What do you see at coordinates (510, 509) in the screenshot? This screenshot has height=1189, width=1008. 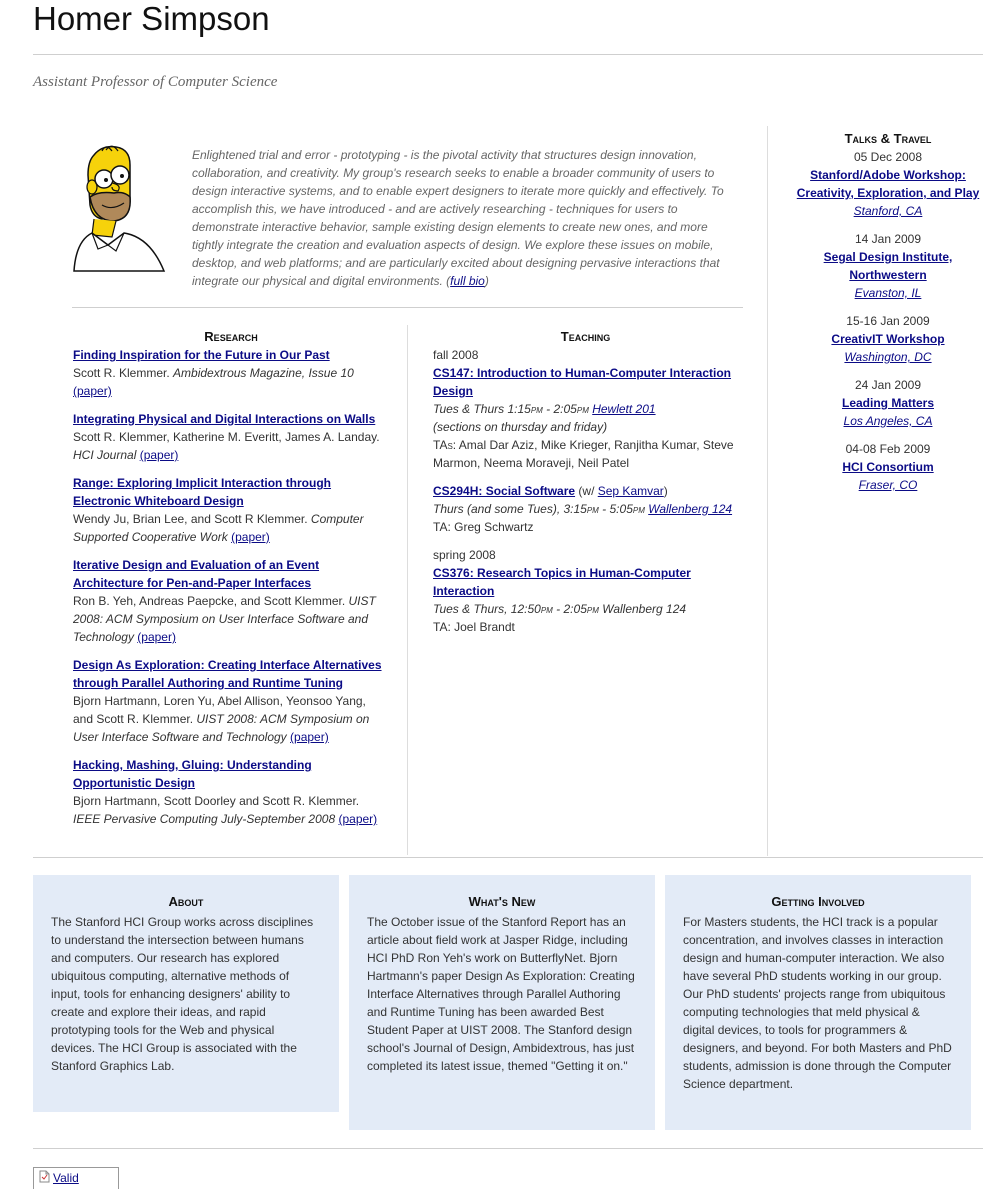 I see `course-cs294h-days: Thurs (and some Tues), 3:15` at bounding box center [510, 509].